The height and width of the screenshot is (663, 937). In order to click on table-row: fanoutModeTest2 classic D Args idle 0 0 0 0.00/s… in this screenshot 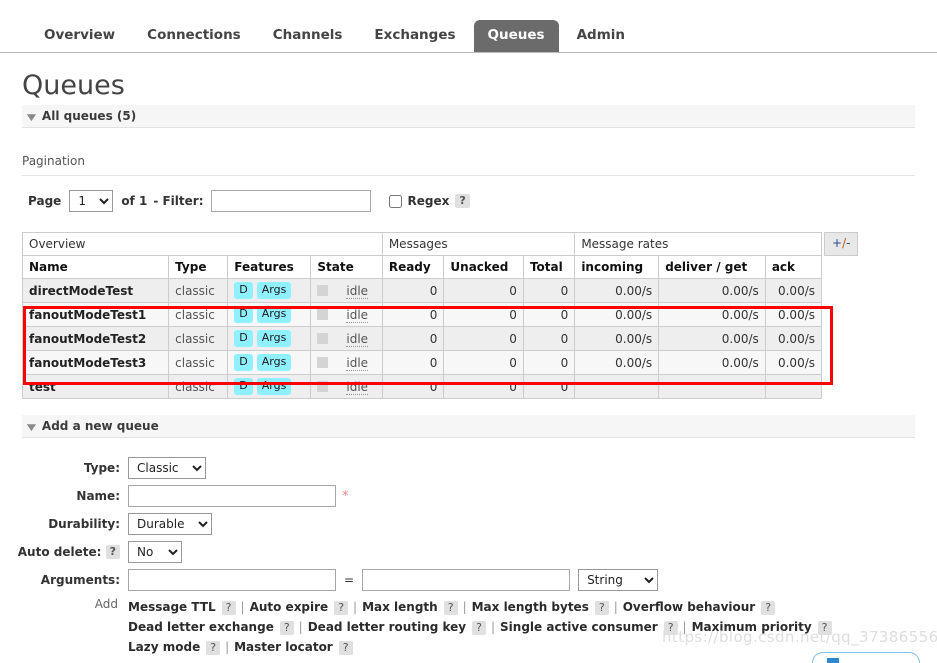, I will do `click(422, 338)`.